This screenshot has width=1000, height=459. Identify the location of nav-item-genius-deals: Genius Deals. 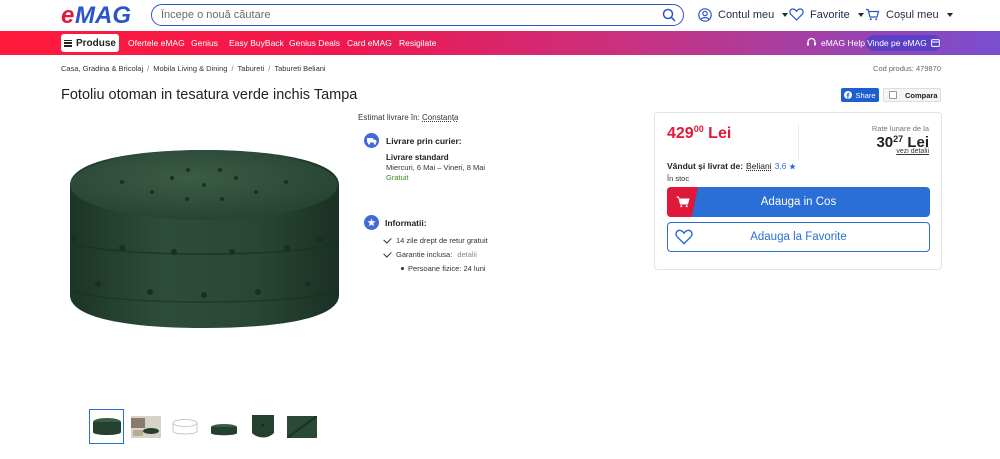
(314, 43).